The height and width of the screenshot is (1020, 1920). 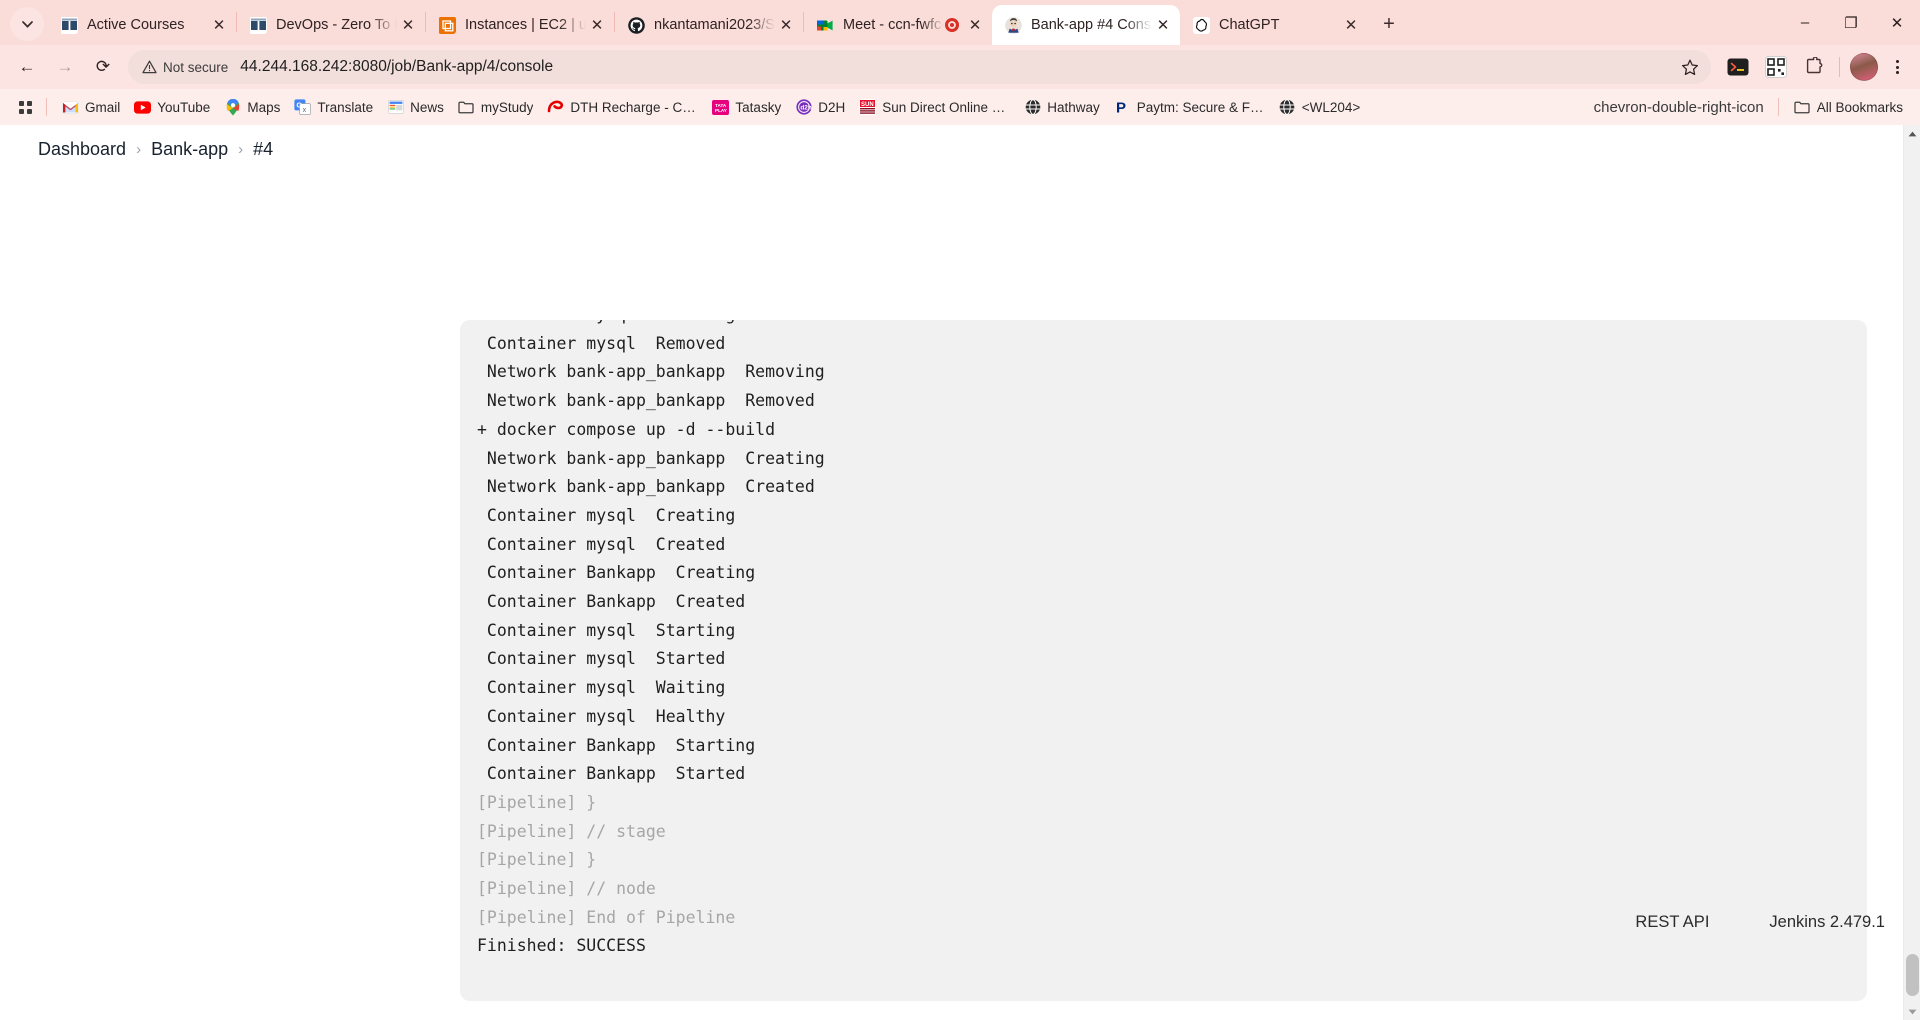 What do you see at coordinates (336, 25) in the screenshot?
I see `tab-title: DevOps - Zero To He` at bounding box center [336, 25].